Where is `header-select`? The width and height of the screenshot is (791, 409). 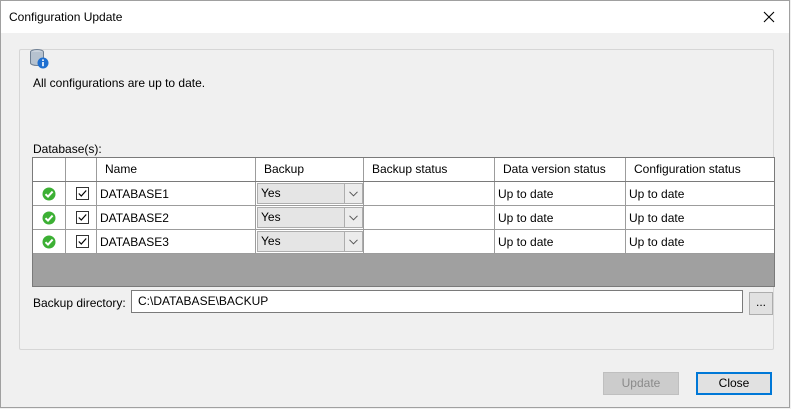
header-select is located at coordinates (81, 169).